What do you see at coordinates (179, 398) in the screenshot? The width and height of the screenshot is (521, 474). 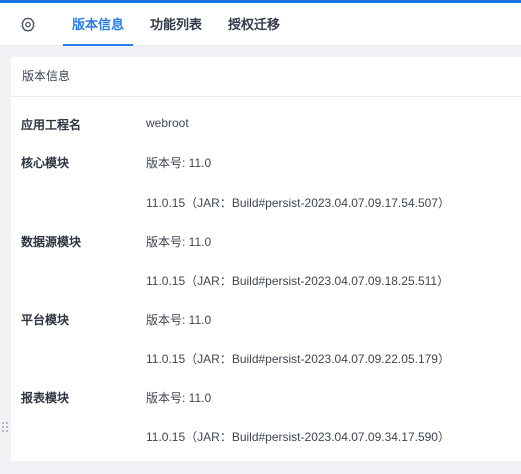 I see `row-value-report-module: 版本号: 11.0` at bounding box center [179, 398].